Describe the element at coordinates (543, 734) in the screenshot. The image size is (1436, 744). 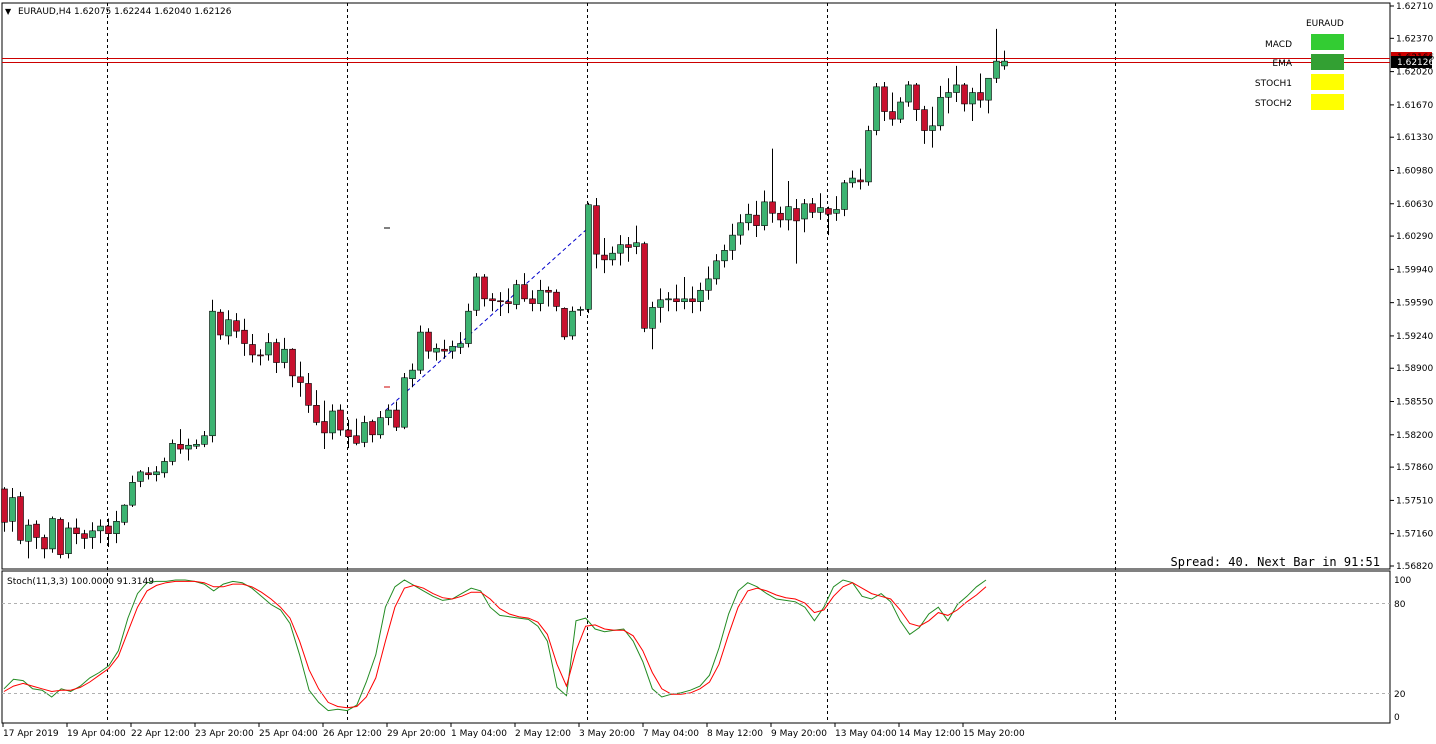
I see `time-tick-label: 2 May 12:00` at that location.